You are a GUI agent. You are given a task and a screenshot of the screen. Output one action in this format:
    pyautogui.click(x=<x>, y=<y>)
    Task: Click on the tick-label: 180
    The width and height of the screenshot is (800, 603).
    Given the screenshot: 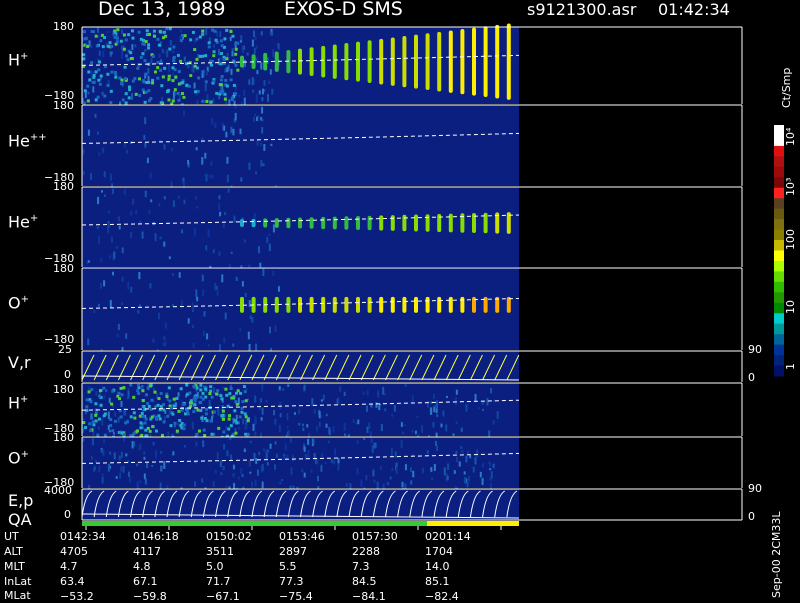 What is the action you would take?
    pyautogui.click(x=63, y=105)
    